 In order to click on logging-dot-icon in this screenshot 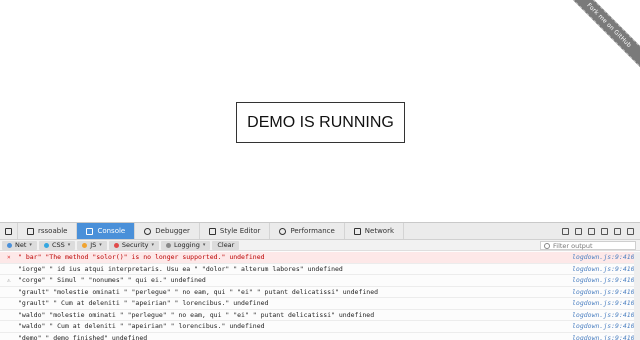, I will do `click(169, 245)`.